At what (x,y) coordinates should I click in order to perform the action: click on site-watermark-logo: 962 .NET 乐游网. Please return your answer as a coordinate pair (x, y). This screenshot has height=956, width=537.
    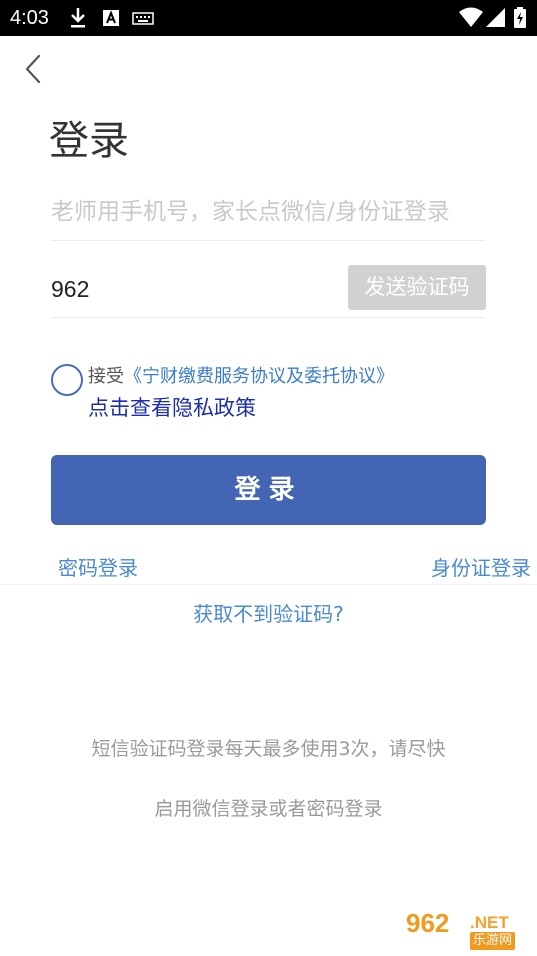
    Looking at the image, I should click on (465, 930).